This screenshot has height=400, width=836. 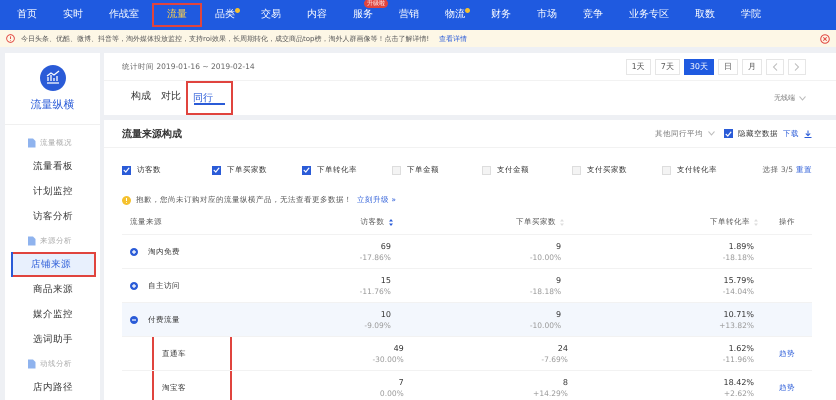 What do you see at coordinates (52, 314) in the screenshot?
I see `sidebar-item: 媒介监控` at bounding box center [52, 314].